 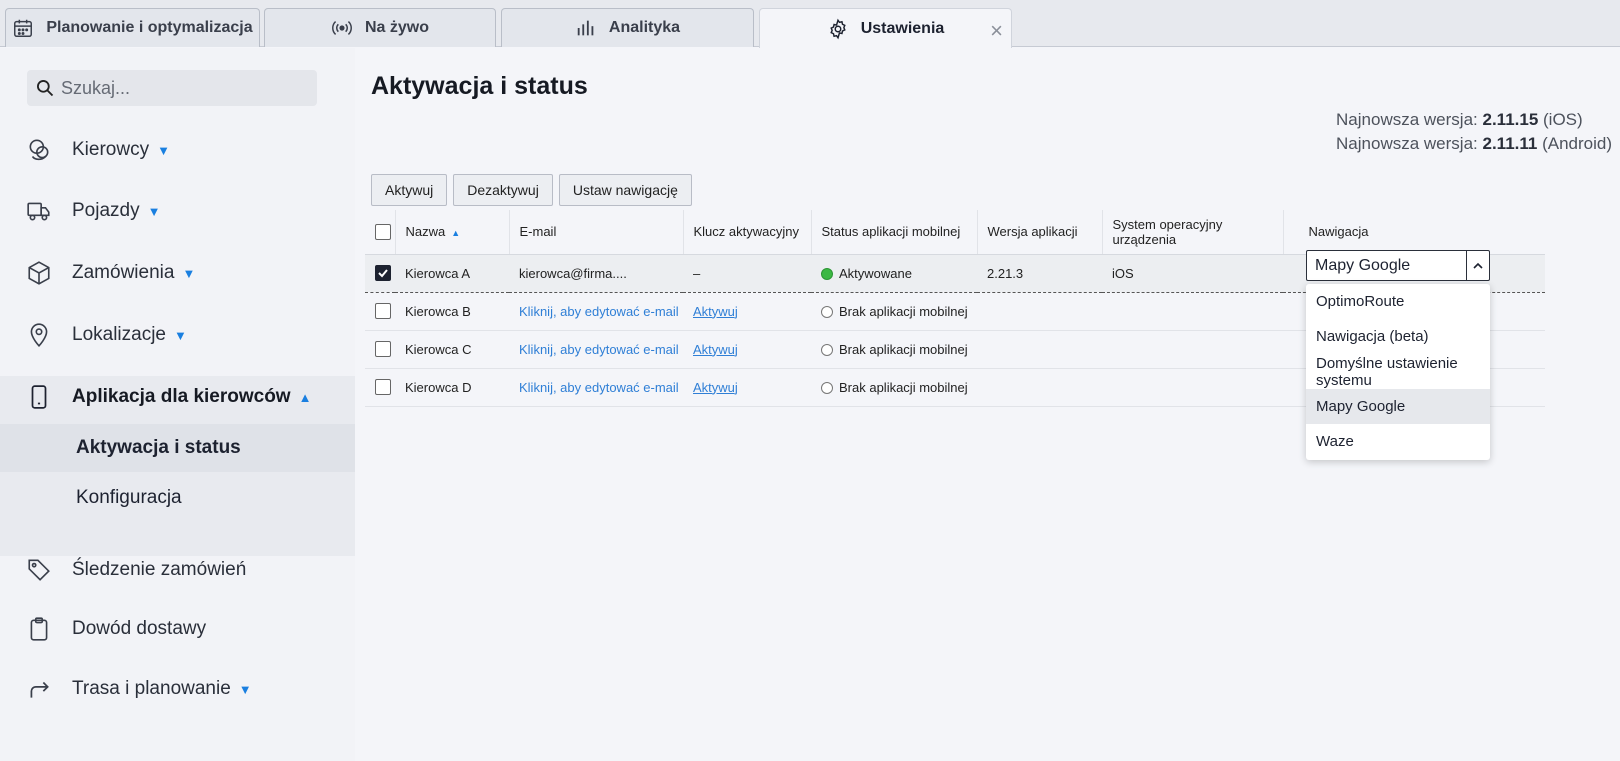 I want to click on column-header-device-os: System operacyjny urządzenia, so click(x=1193, y=232).